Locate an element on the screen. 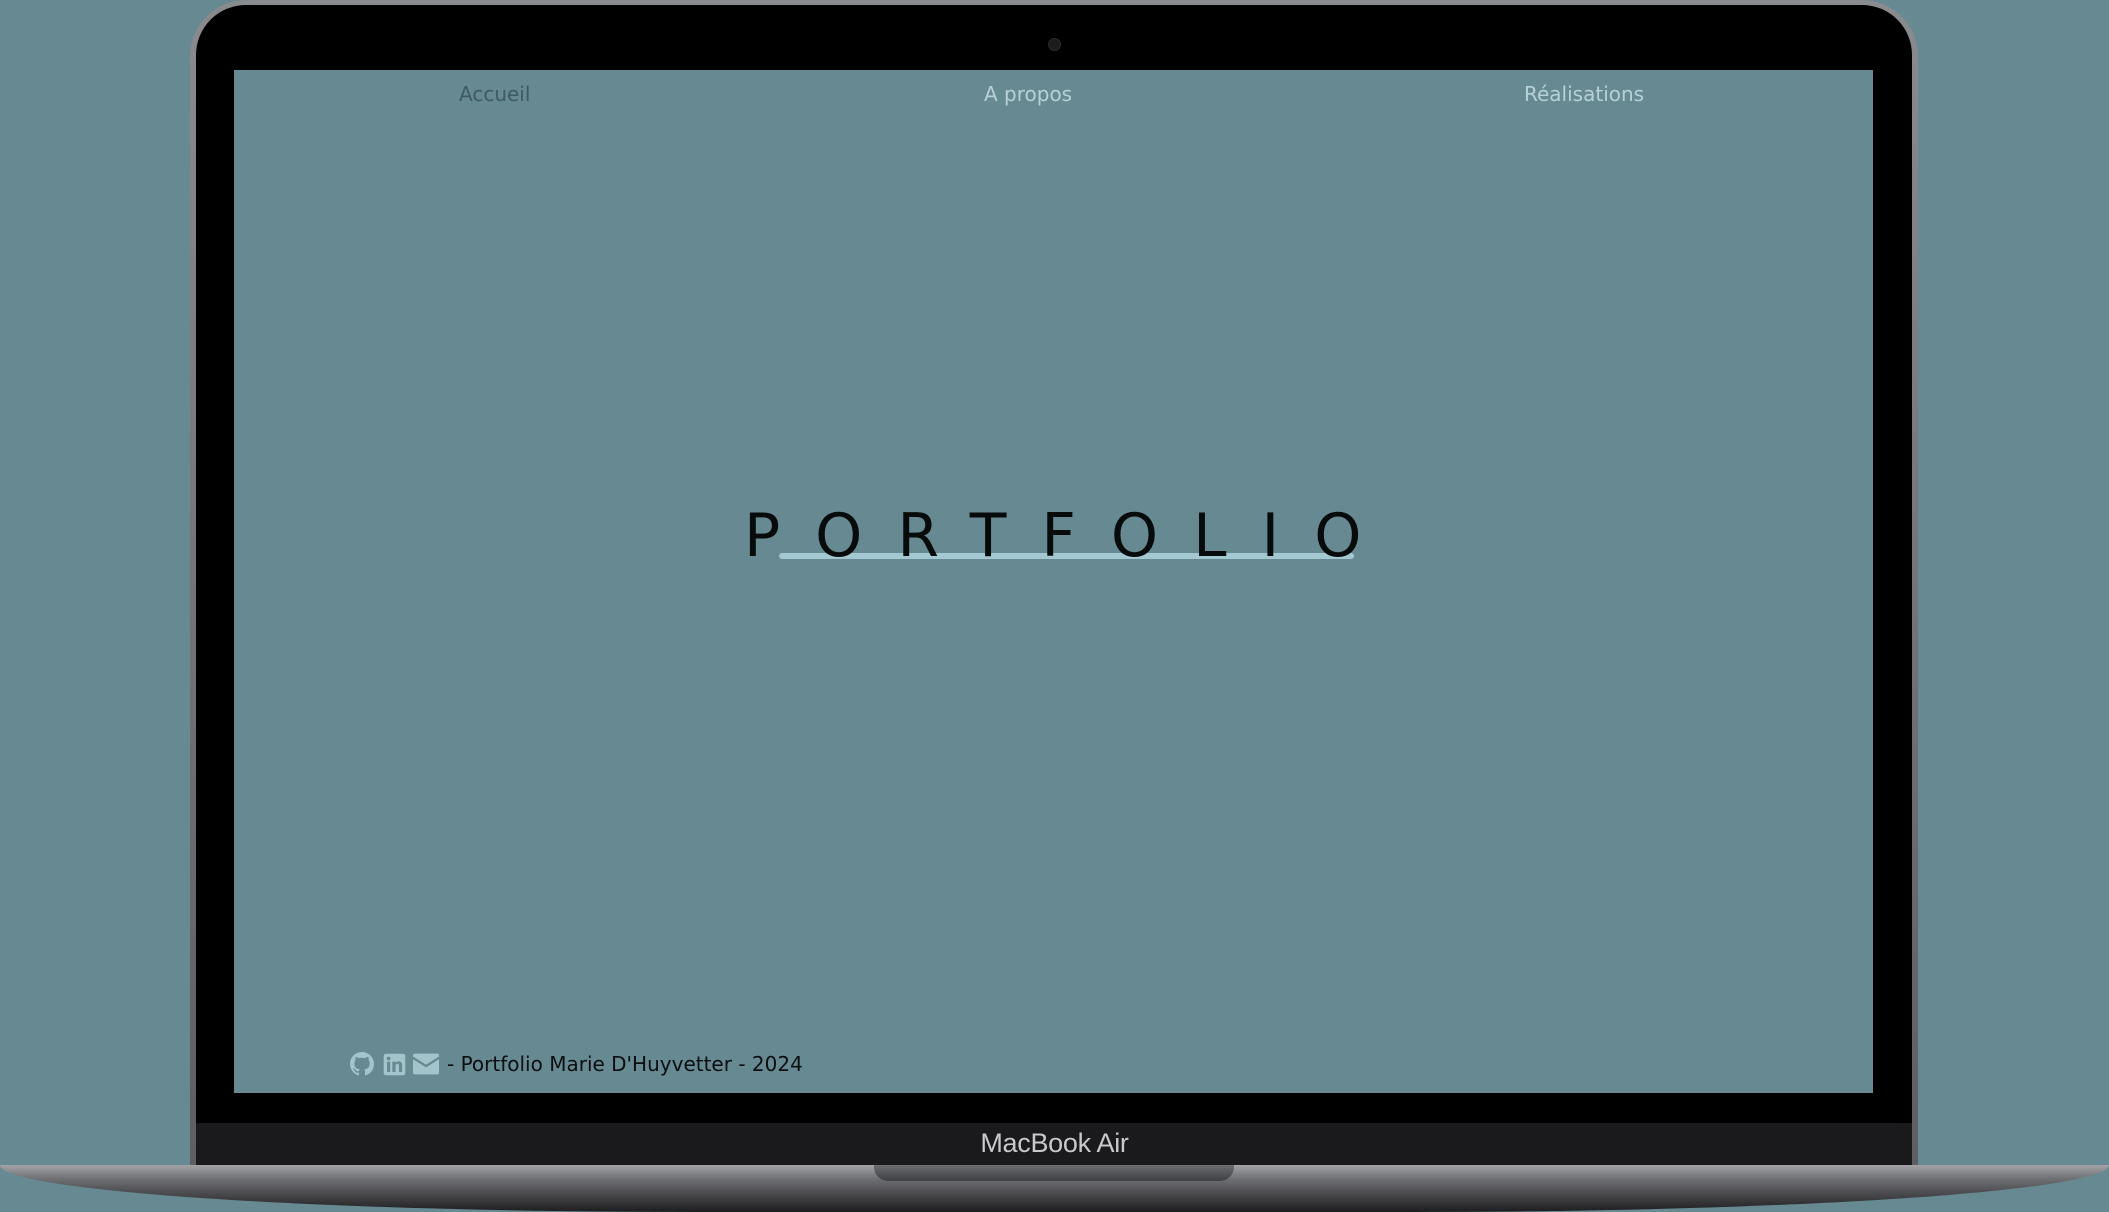  nav-link-realisations: Réalisations is located at coordinates (1584, 94).